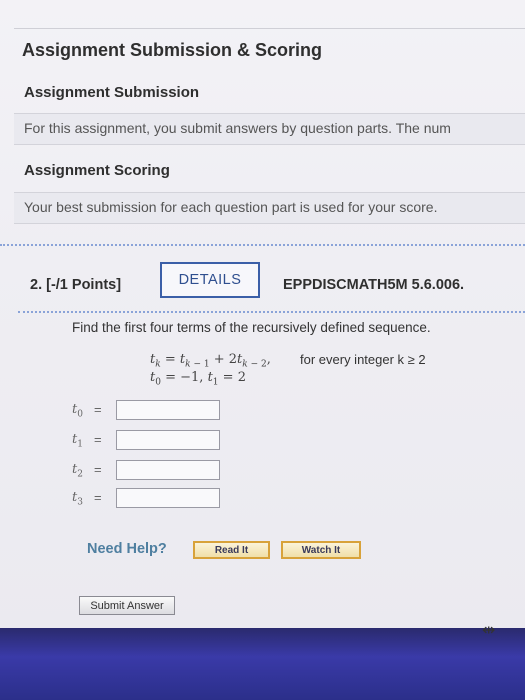 The width and height of the screenshot is (525, 700). What do you see at coordinates (168, 470) in the screenshot?
I see `answer-input-t2` at bounding box center [168, 470].